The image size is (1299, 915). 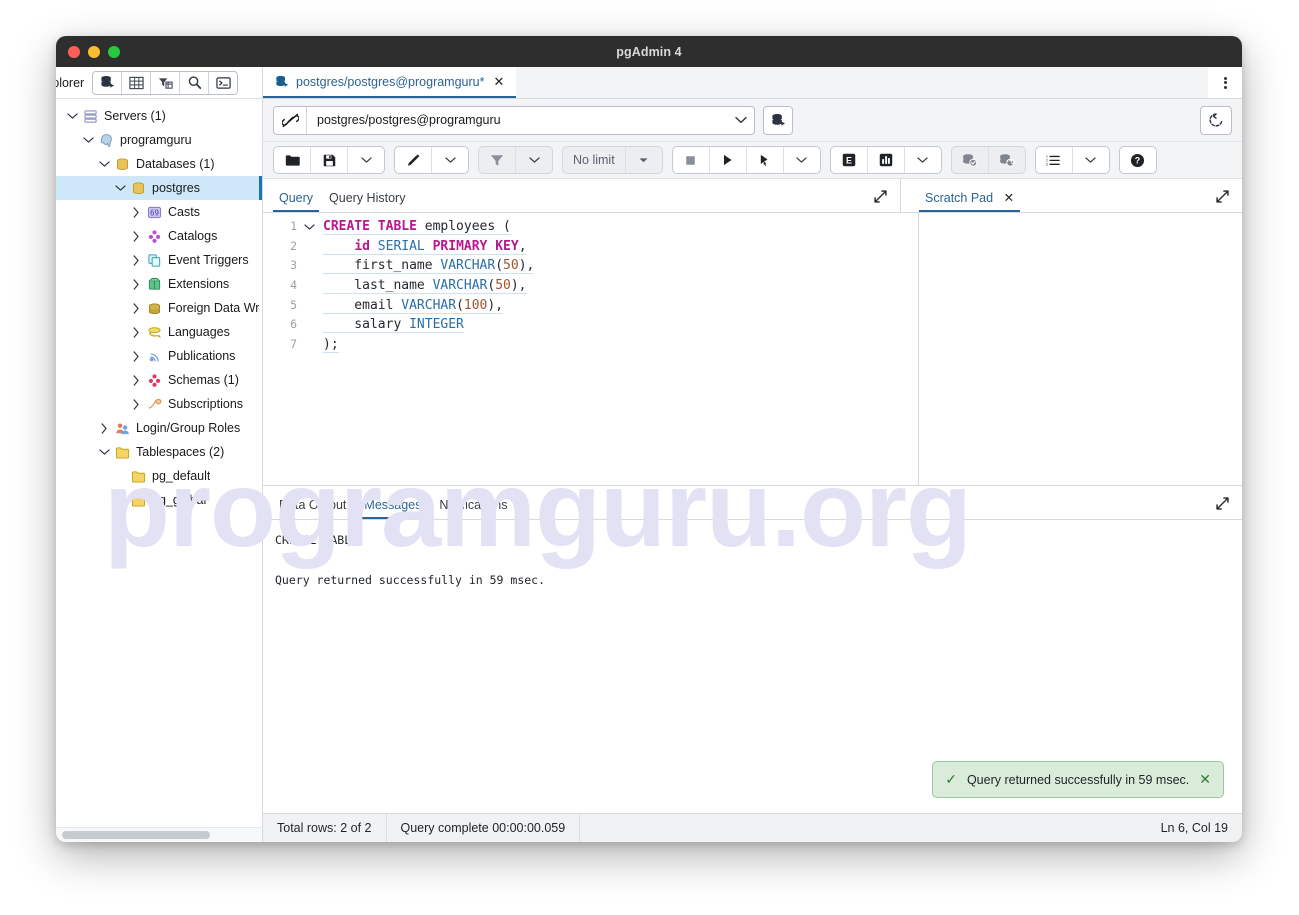 I want to click on stop-query-button, so click(x=691, y=160).